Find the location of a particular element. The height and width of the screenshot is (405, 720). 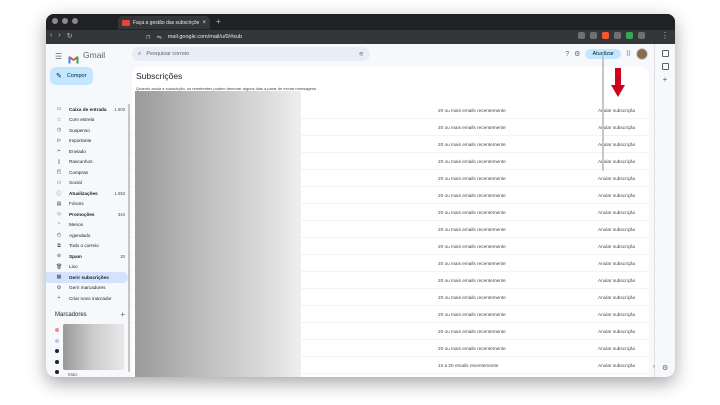

new-tab-icon: + is located at coordinates (218, 21).